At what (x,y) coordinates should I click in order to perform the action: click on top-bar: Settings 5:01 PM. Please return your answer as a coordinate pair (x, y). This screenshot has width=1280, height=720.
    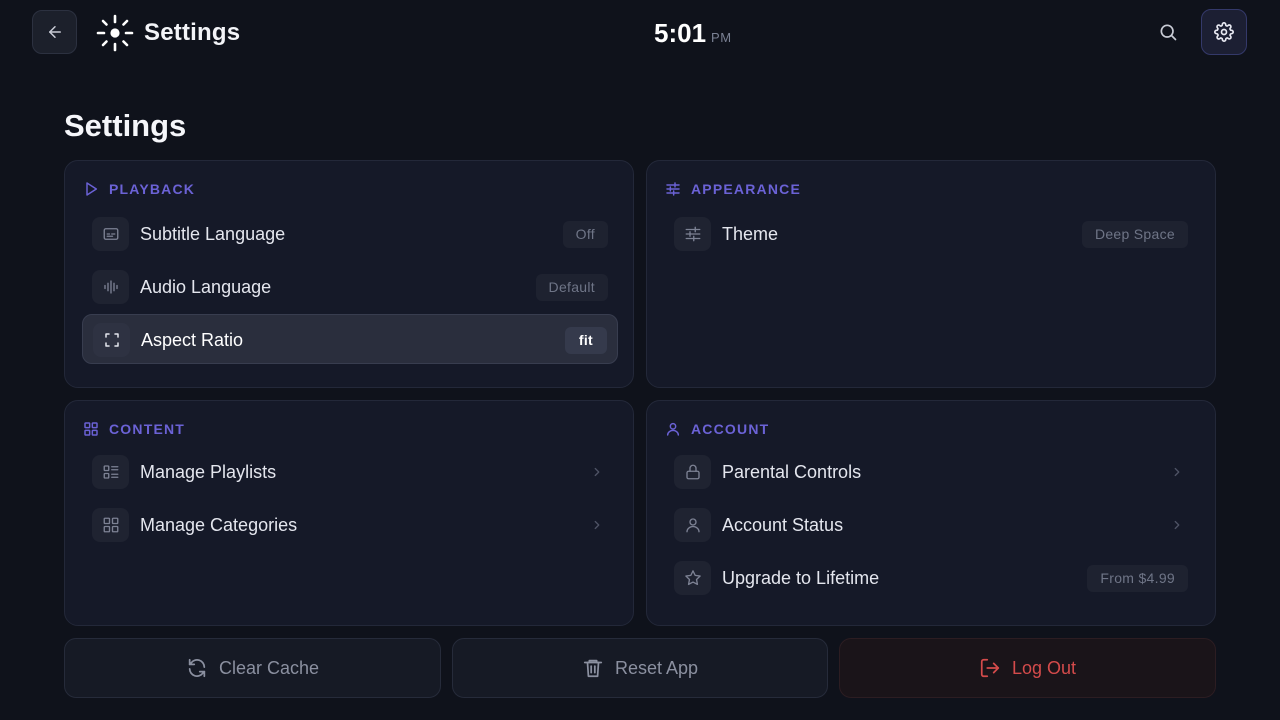
    Looking at the image, I should click on (640, 33).